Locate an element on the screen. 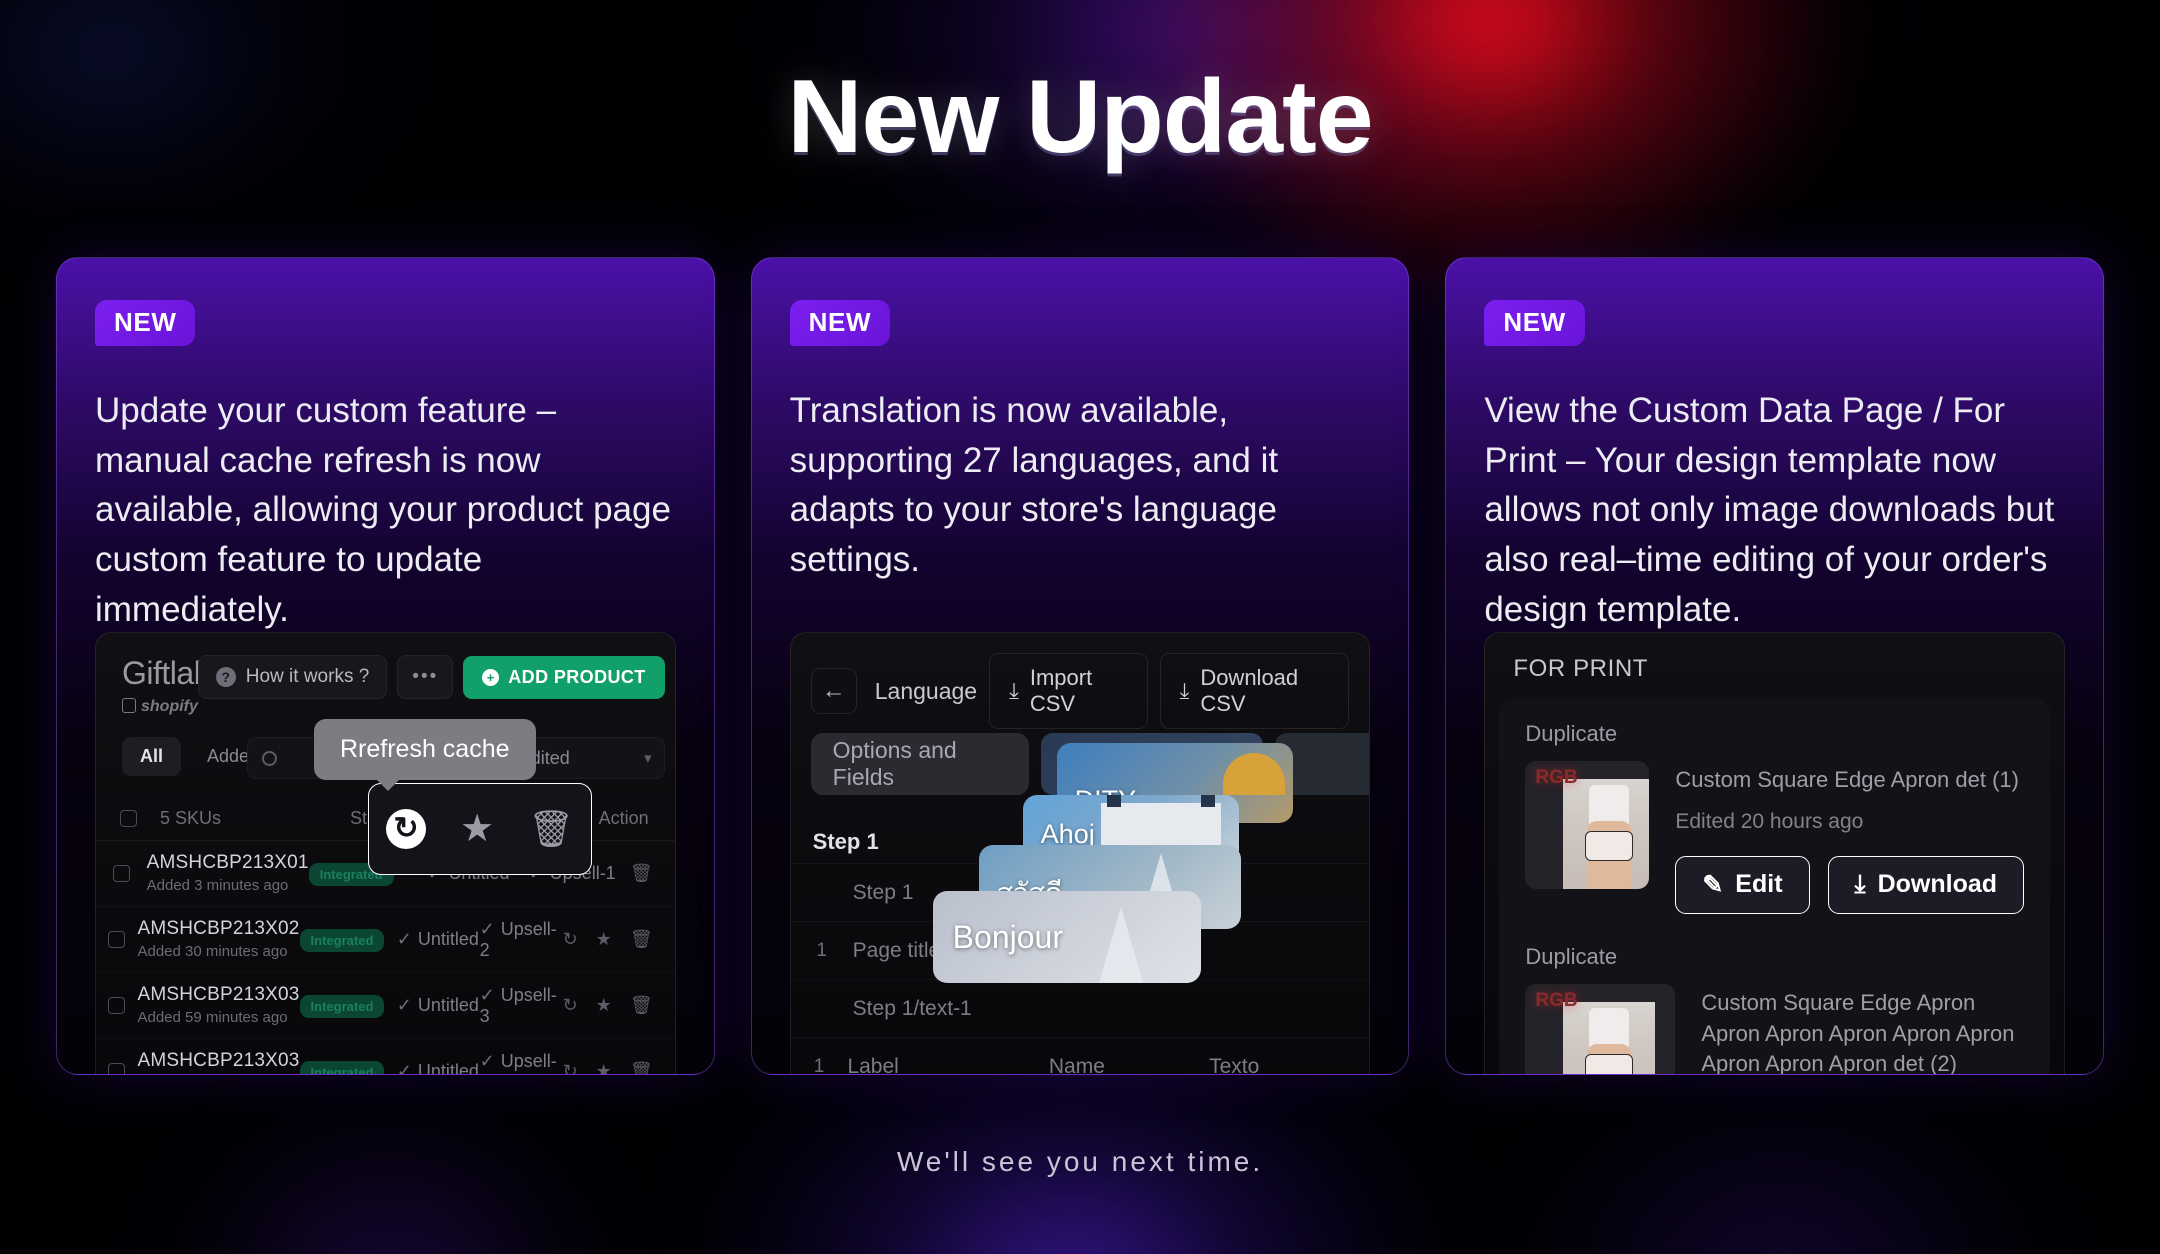 Image resolution: width=2160 pixels, height=1254 pixels. how-it-works-button: ? How it works ? is located at coordinates (292, 677).